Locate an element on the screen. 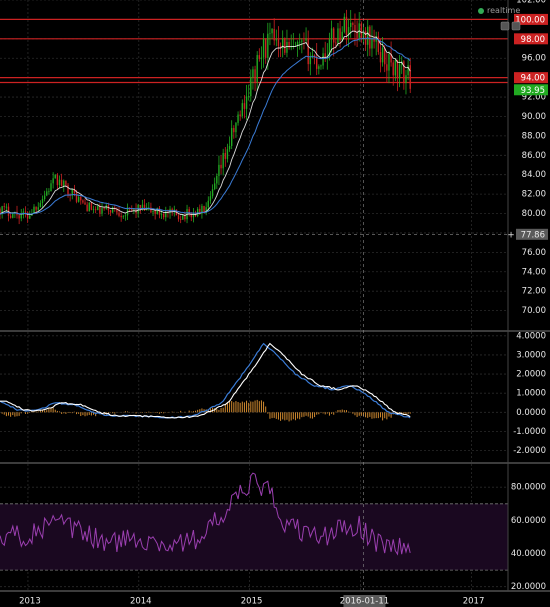 This screenshot has width=550, height=607. price-tick-label: 90.00 is located at coordinates (534, 117).